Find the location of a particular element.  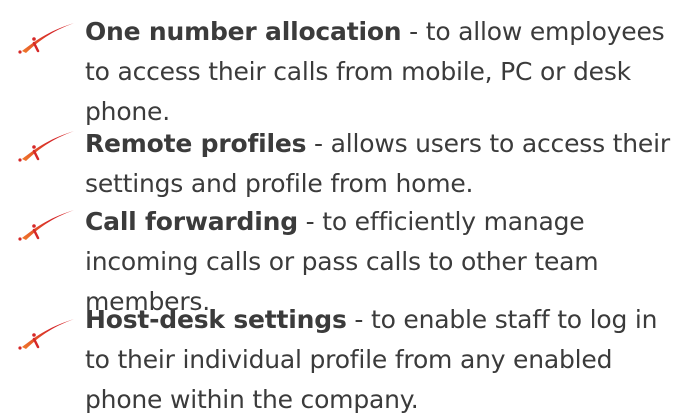

feature-title: Remote profiles is located at coordinates (196, 143).